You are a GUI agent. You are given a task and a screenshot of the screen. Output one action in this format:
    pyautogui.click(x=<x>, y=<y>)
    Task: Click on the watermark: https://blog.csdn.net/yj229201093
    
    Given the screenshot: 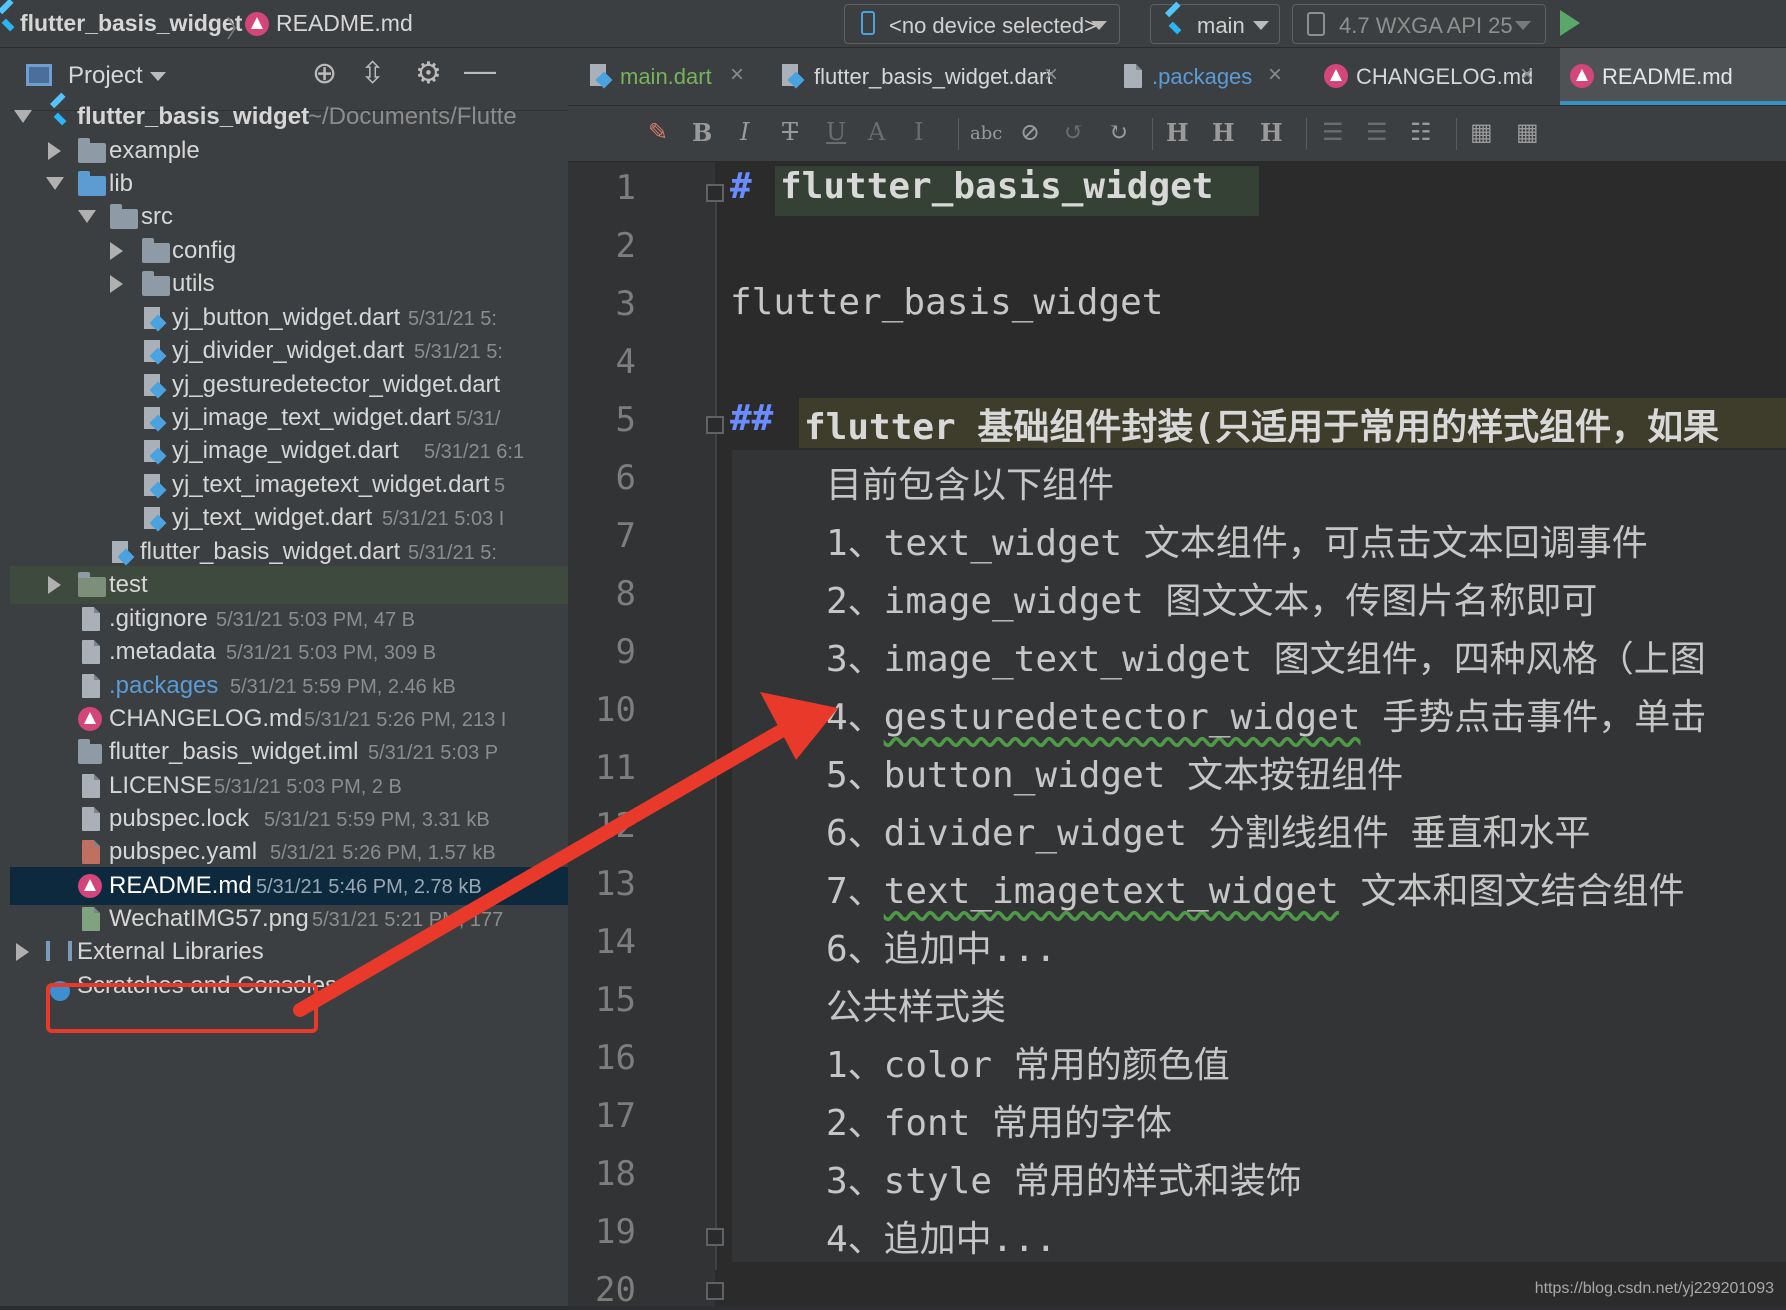 What is the action you would take?
    pyautogui.click(x=1654, y=1288)
    